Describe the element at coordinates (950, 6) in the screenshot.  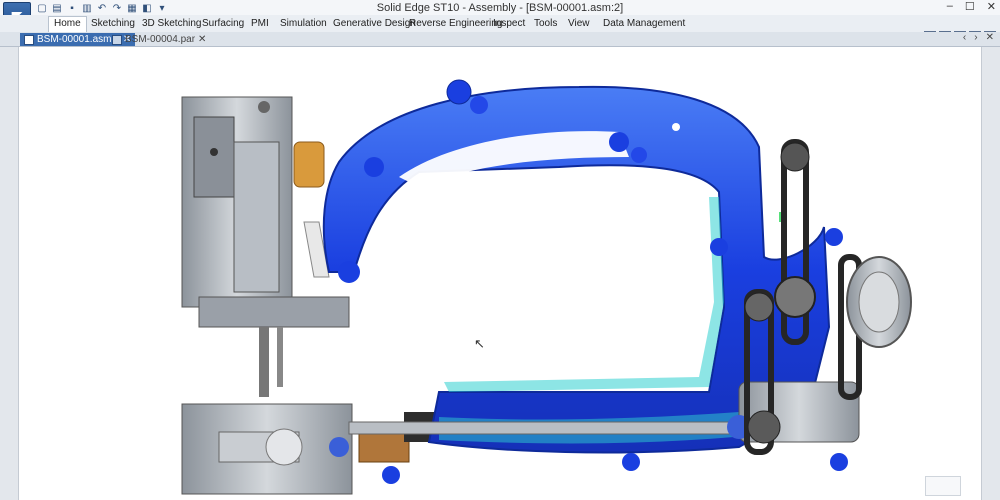
I see `minimize-button: –` at that location.